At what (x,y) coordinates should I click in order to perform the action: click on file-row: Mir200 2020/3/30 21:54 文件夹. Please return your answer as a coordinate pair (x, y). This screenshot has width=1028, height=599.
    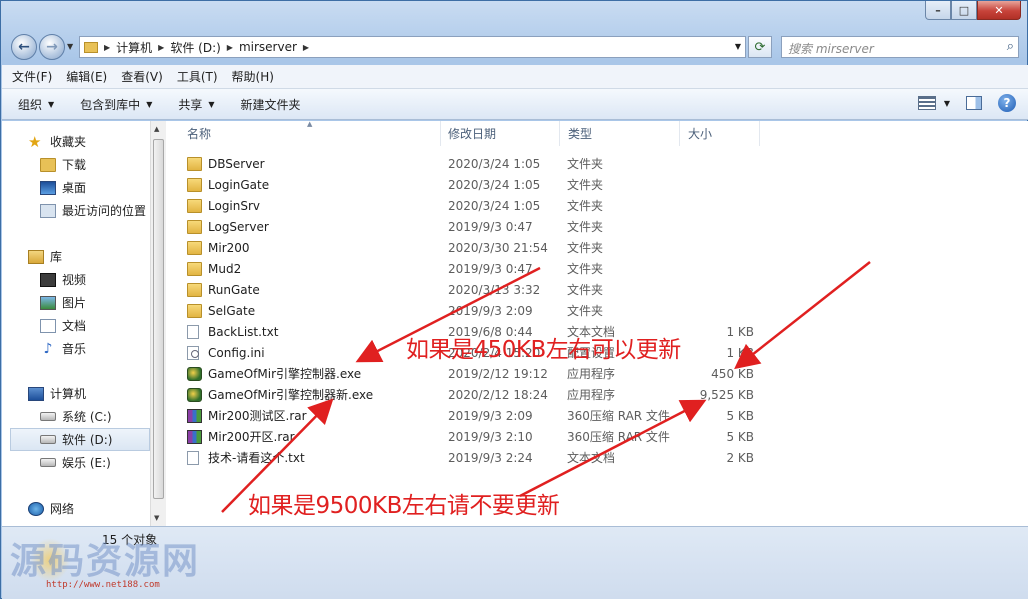
    Looking at the image, I should click on (467, 247).